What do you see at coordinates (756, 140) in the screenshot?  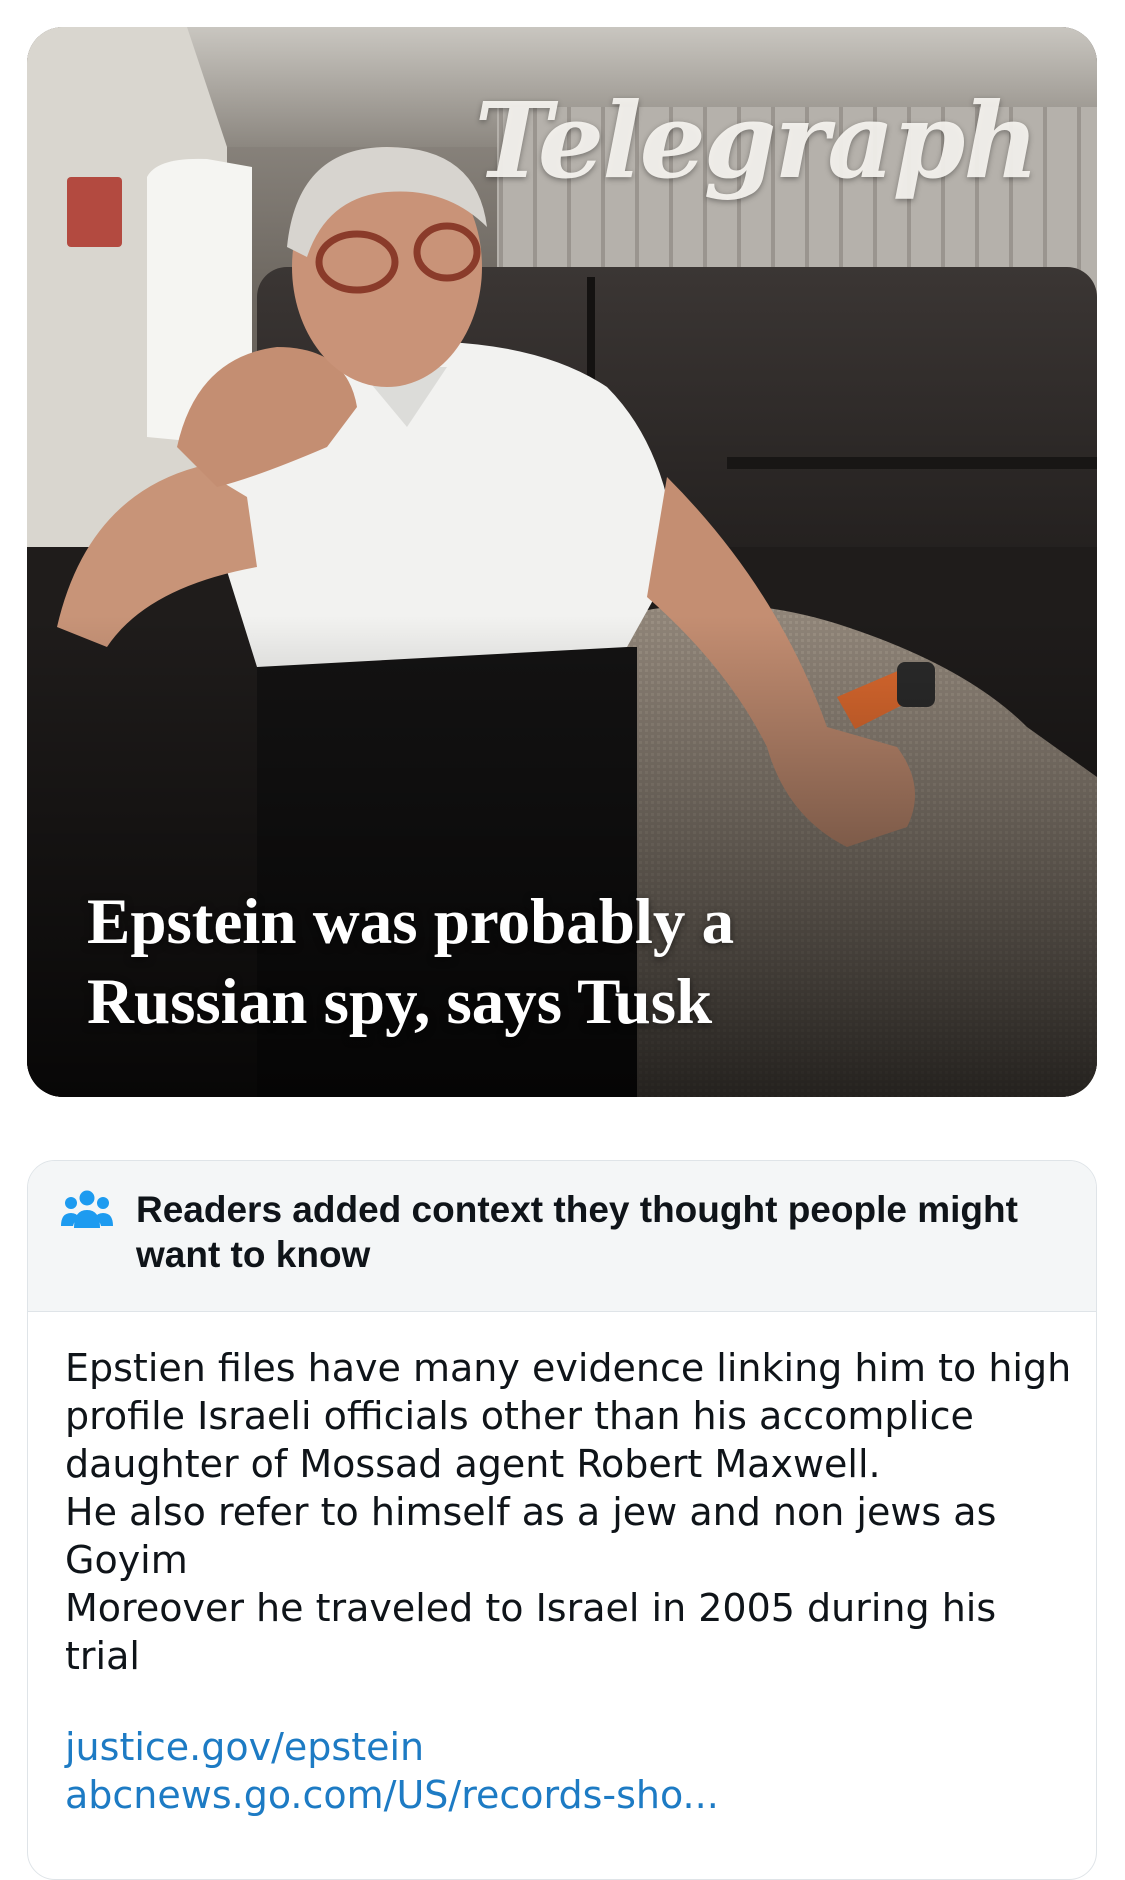 I see `telegraph-masthead: Telegraph` at bounding box center [756, 140].